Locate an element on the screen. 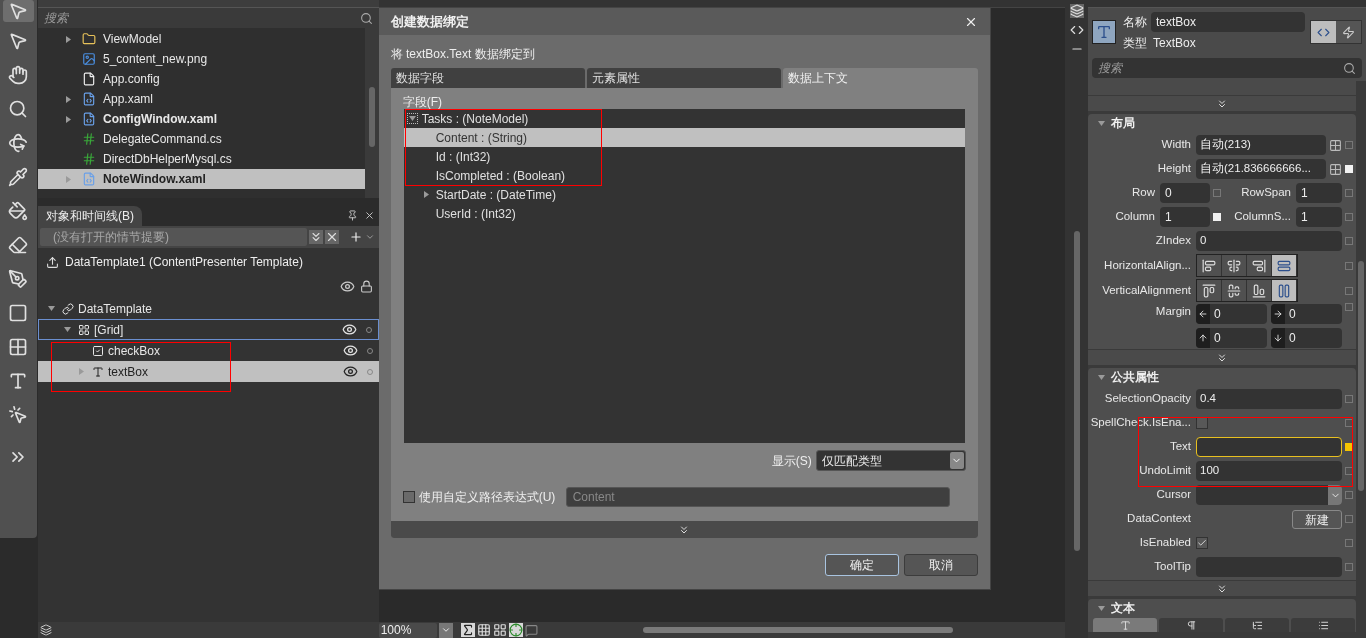 This screenshot has width=1366, height=638. scrollbar is located at coordinates (371, 113).